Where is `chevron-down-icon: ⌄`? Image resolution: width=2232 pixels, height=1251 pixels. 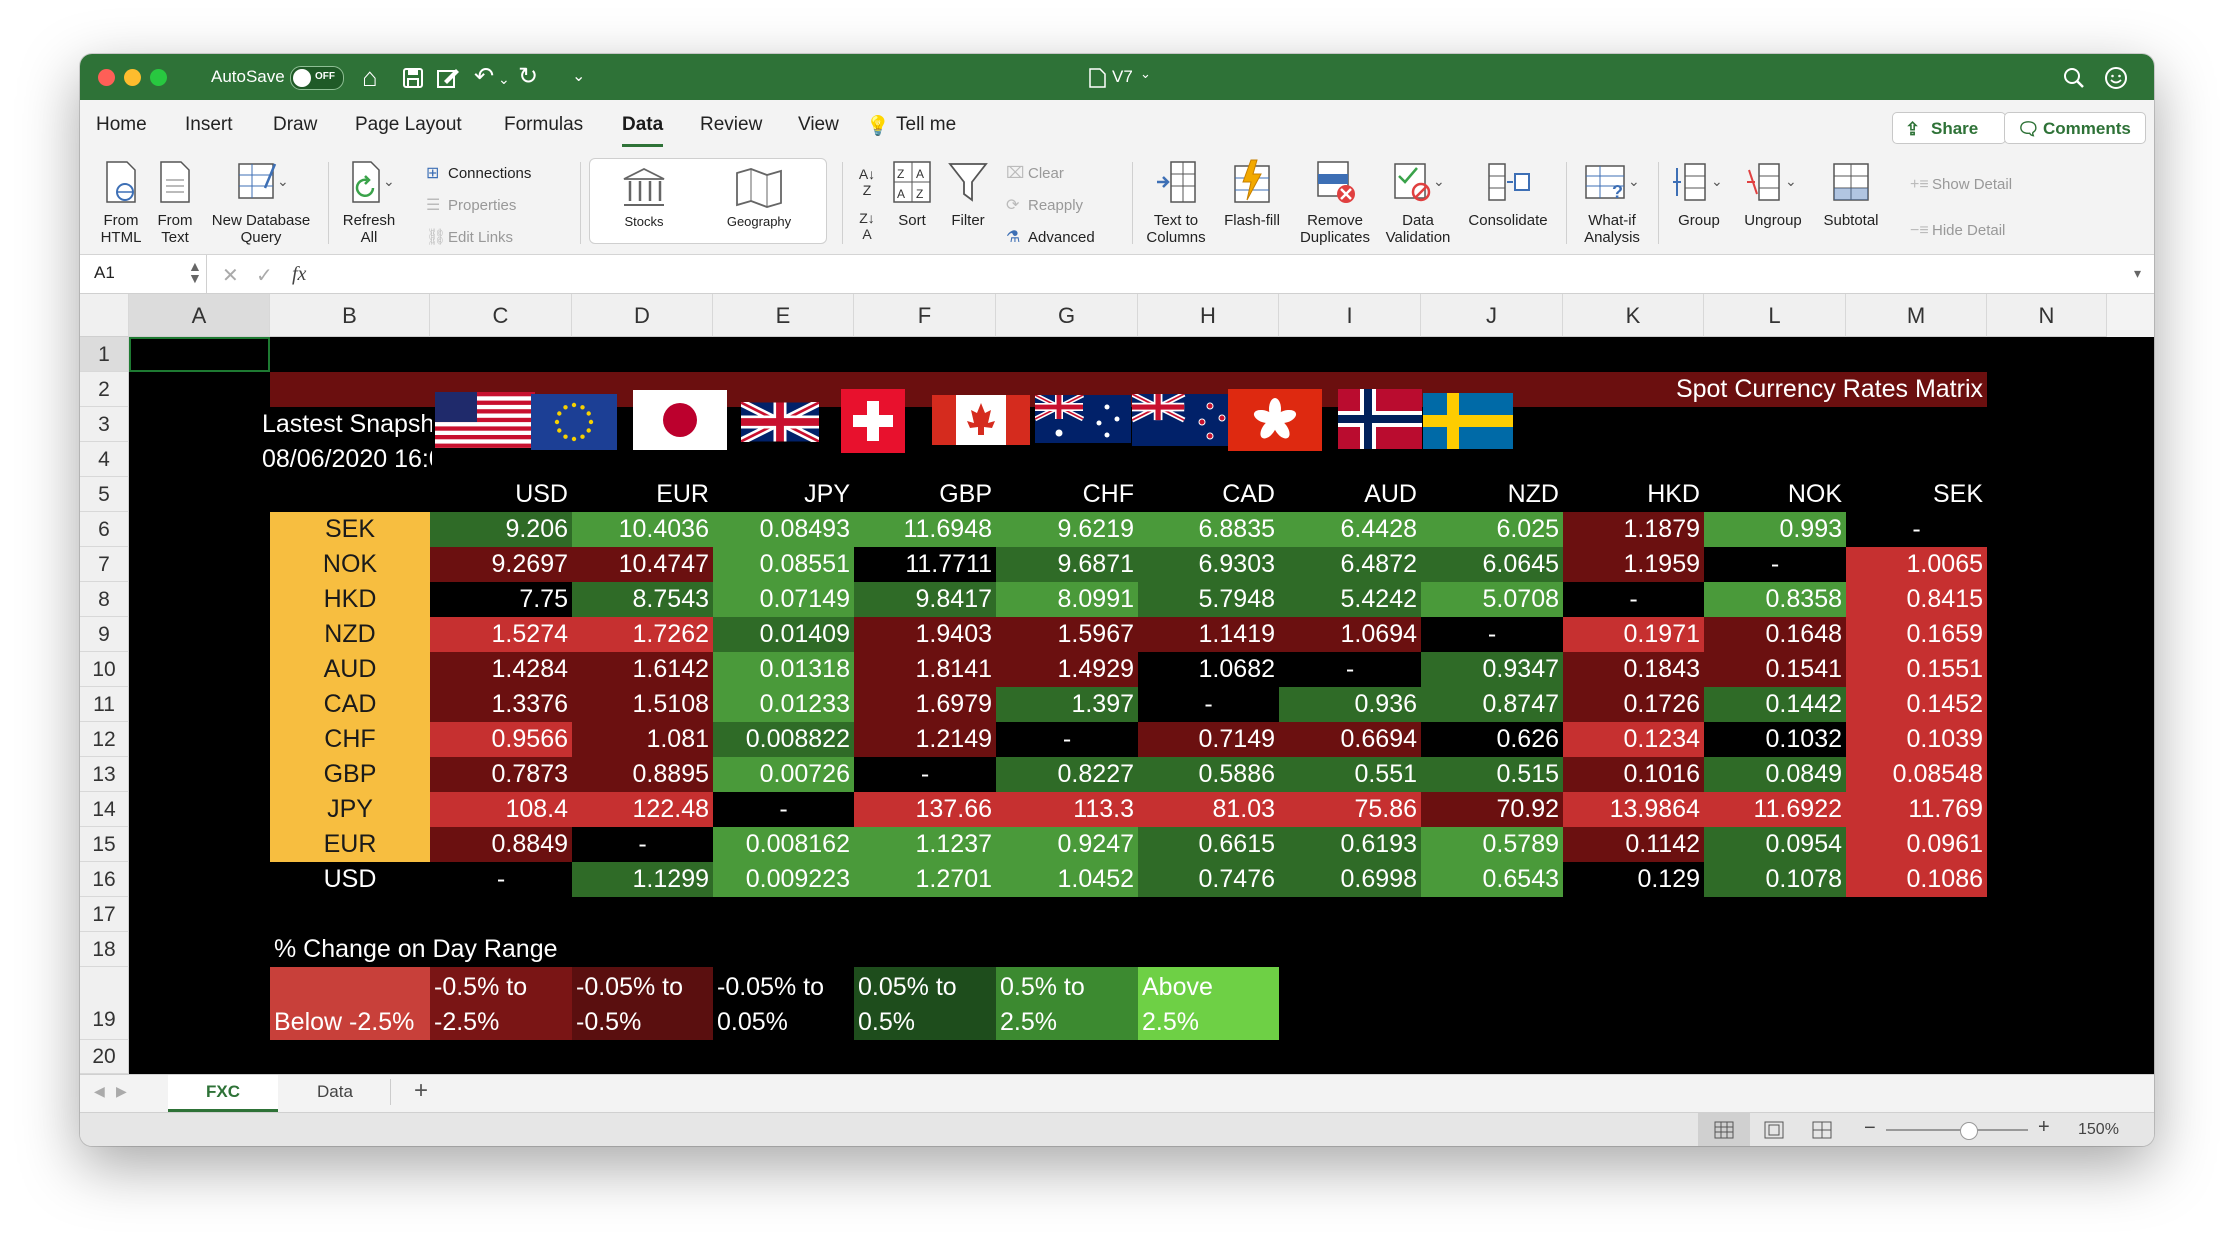
chevron-down-icon: ⌄ is located at coordinates (504, 79).